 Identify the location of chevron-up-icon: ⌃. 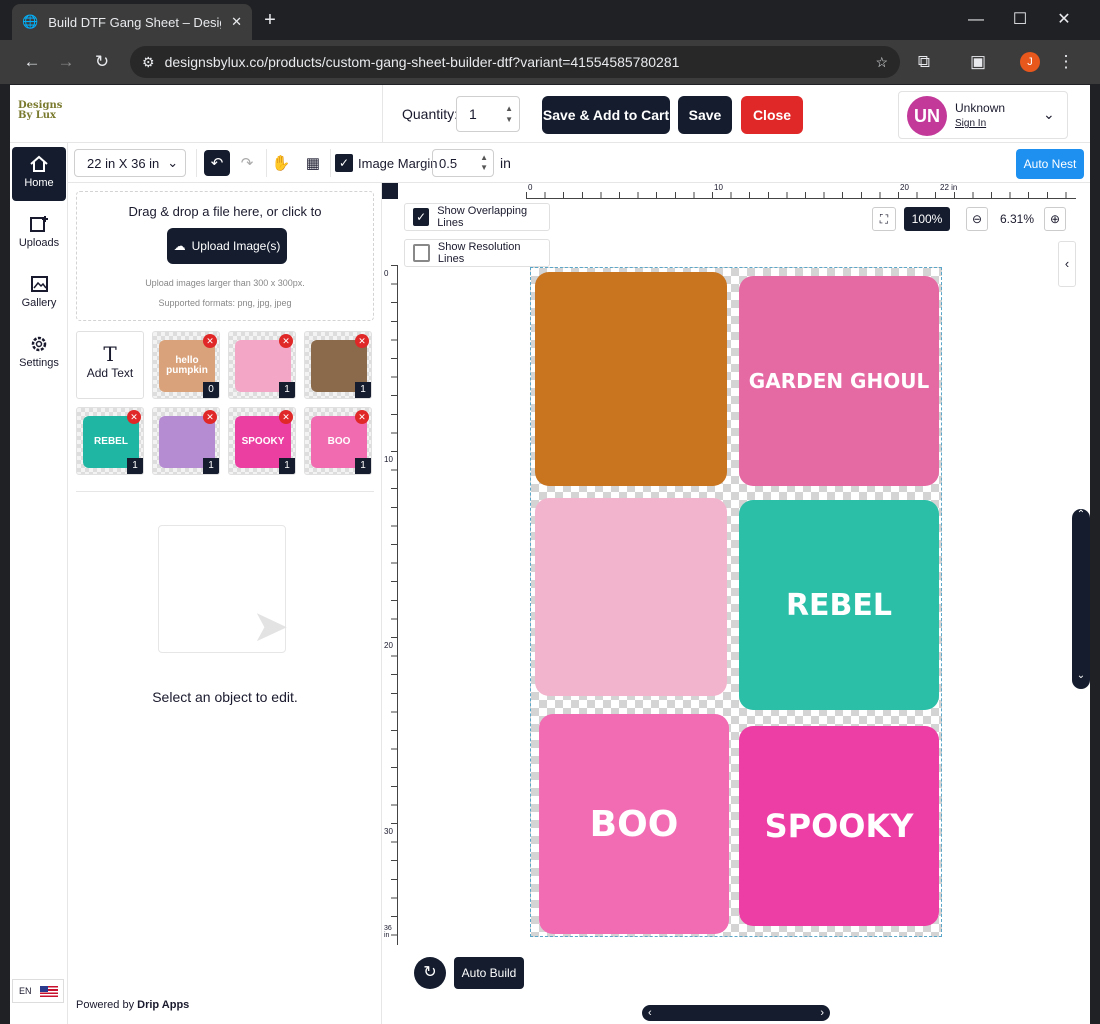
(1081, 514).